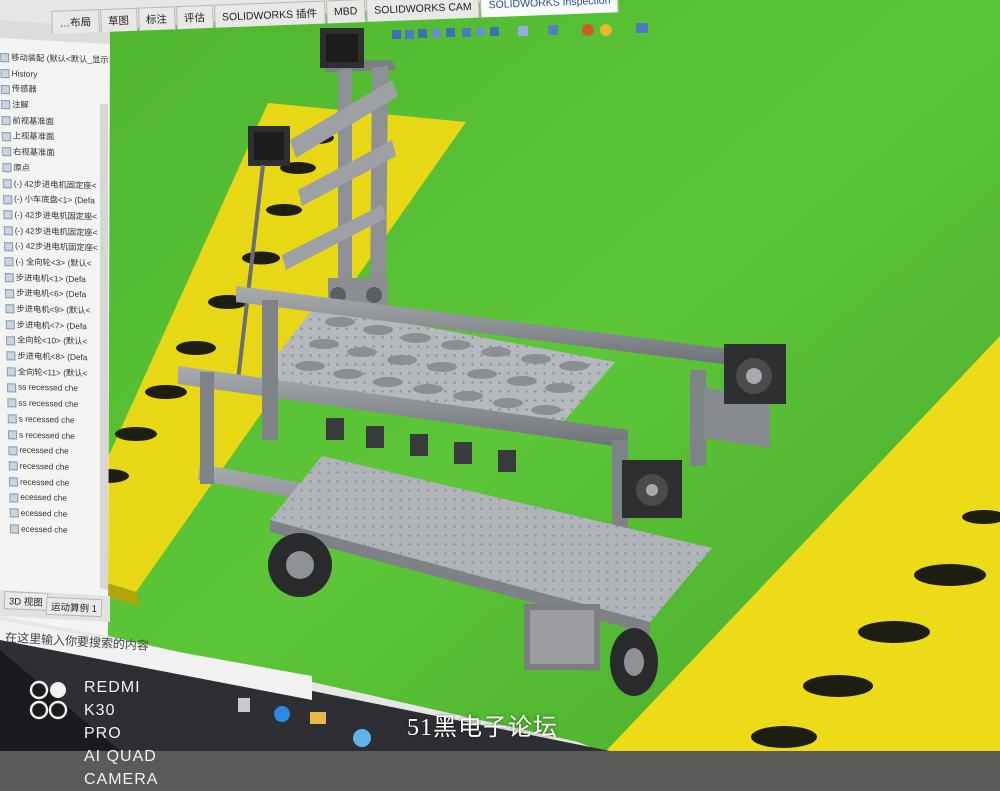 The width and height of the screenshot is (1000, 791). Describe the element at coordinates (362, 738) in the screenshot. I see `app-icon` at that location.